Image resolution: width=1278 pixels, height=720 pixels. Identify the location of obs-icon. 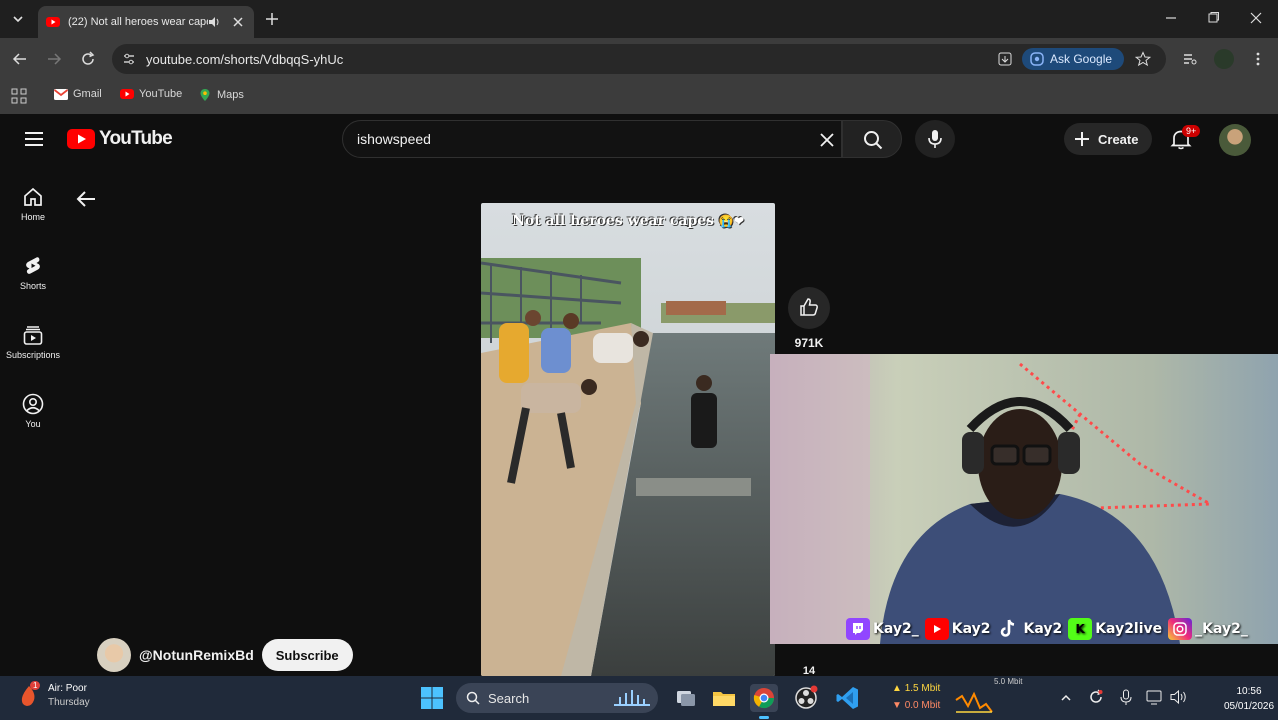
(806, 697).